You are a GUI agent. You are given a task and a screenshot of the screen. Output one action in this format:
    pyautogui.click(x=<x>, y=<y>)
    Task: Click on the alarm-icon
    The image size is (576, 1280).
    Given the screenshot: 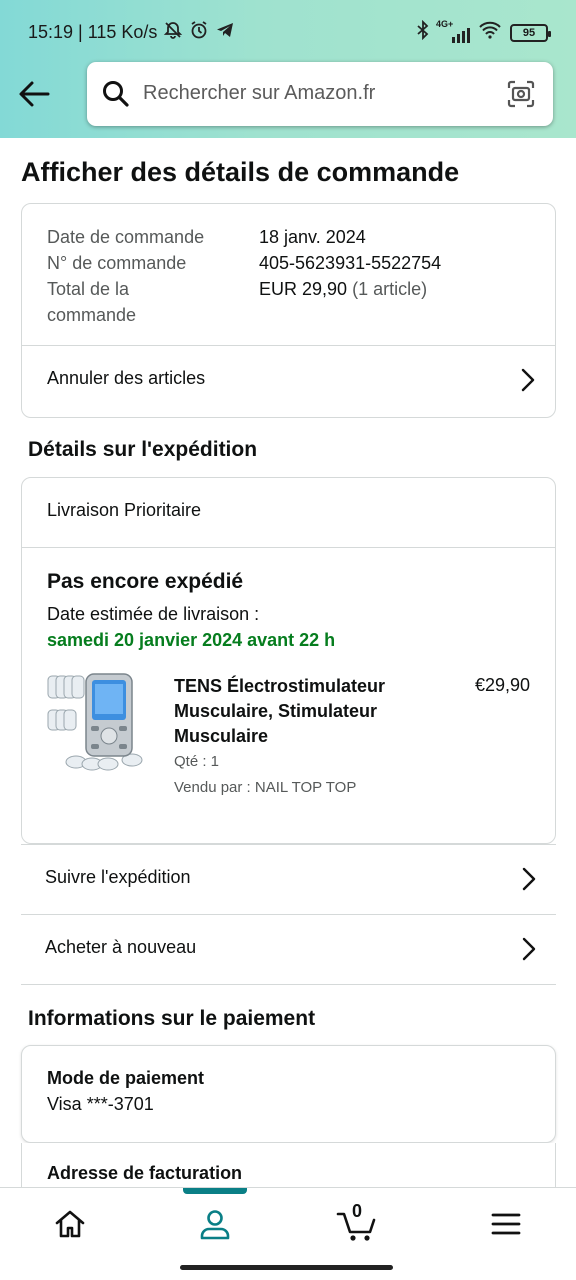 What is the action you would take?
    pyautogui.click(x=199, y=32)
    